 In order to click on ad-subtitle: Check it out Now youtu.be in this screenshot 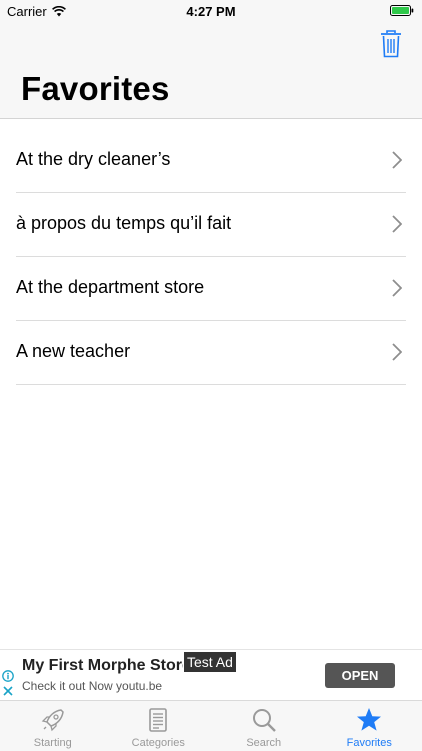, I will do `click(92, 686)`.